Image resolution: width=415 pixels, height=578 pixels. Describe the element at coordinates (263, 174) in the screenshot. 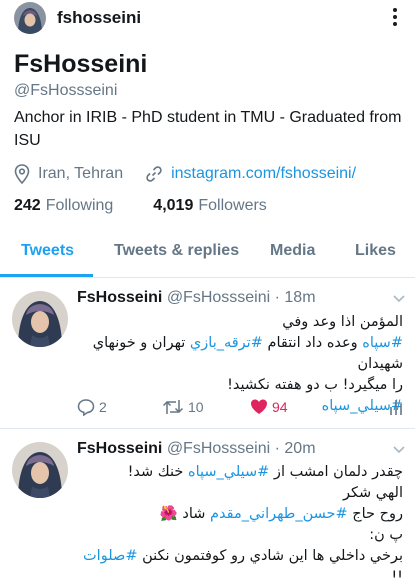

I see `profile-website-link: instagram.com/fshosseini/` at that location.